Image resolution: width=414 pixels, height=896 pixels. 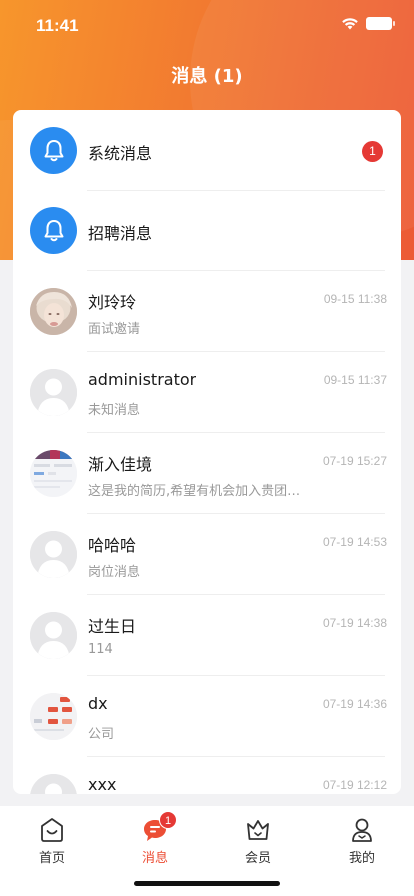 What do you see at coordinates (372, 151) in the screenshot?
I see `unread-badge: 1` at bounding box center [372, 151].